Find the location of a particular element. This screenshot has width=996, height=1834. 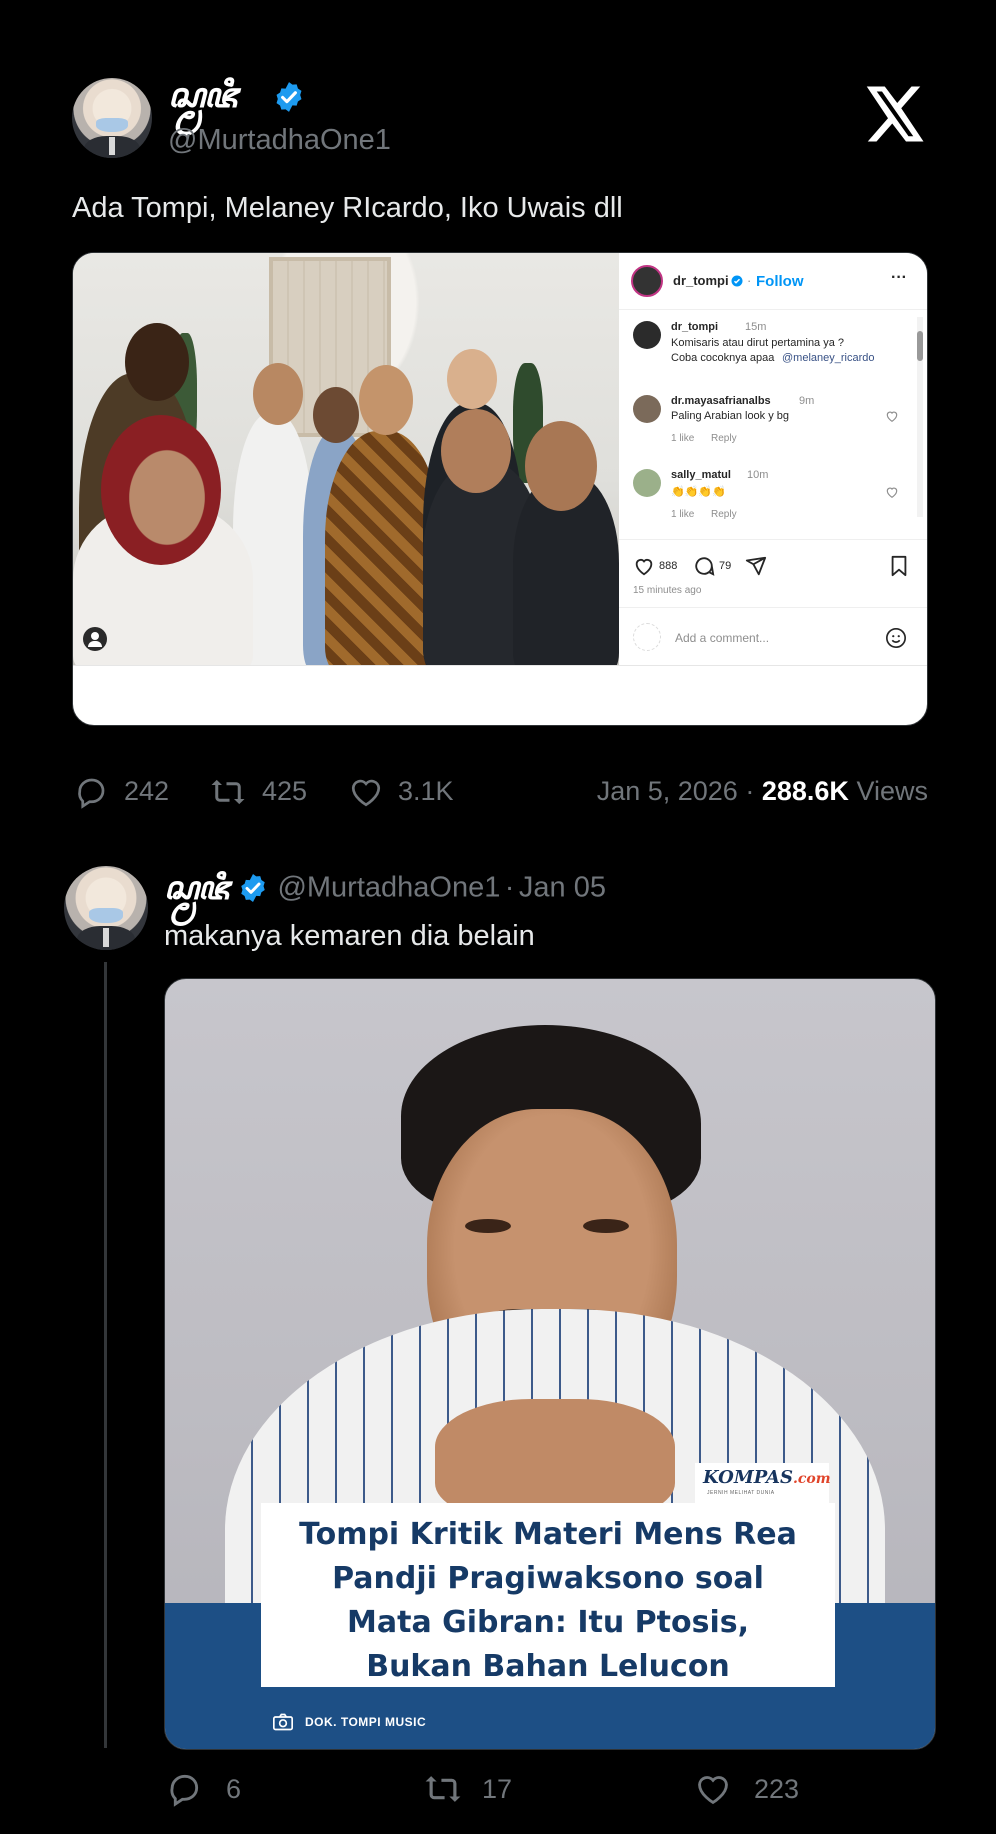

reply-handle: @MurtadhaOne1 is located at coordinates (388, 888).